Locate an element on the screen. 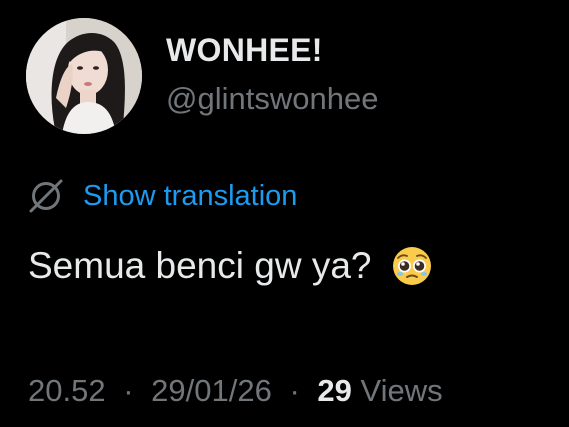  tweet-text: Semua benci gw ya? is located at coordinates (230, 266).